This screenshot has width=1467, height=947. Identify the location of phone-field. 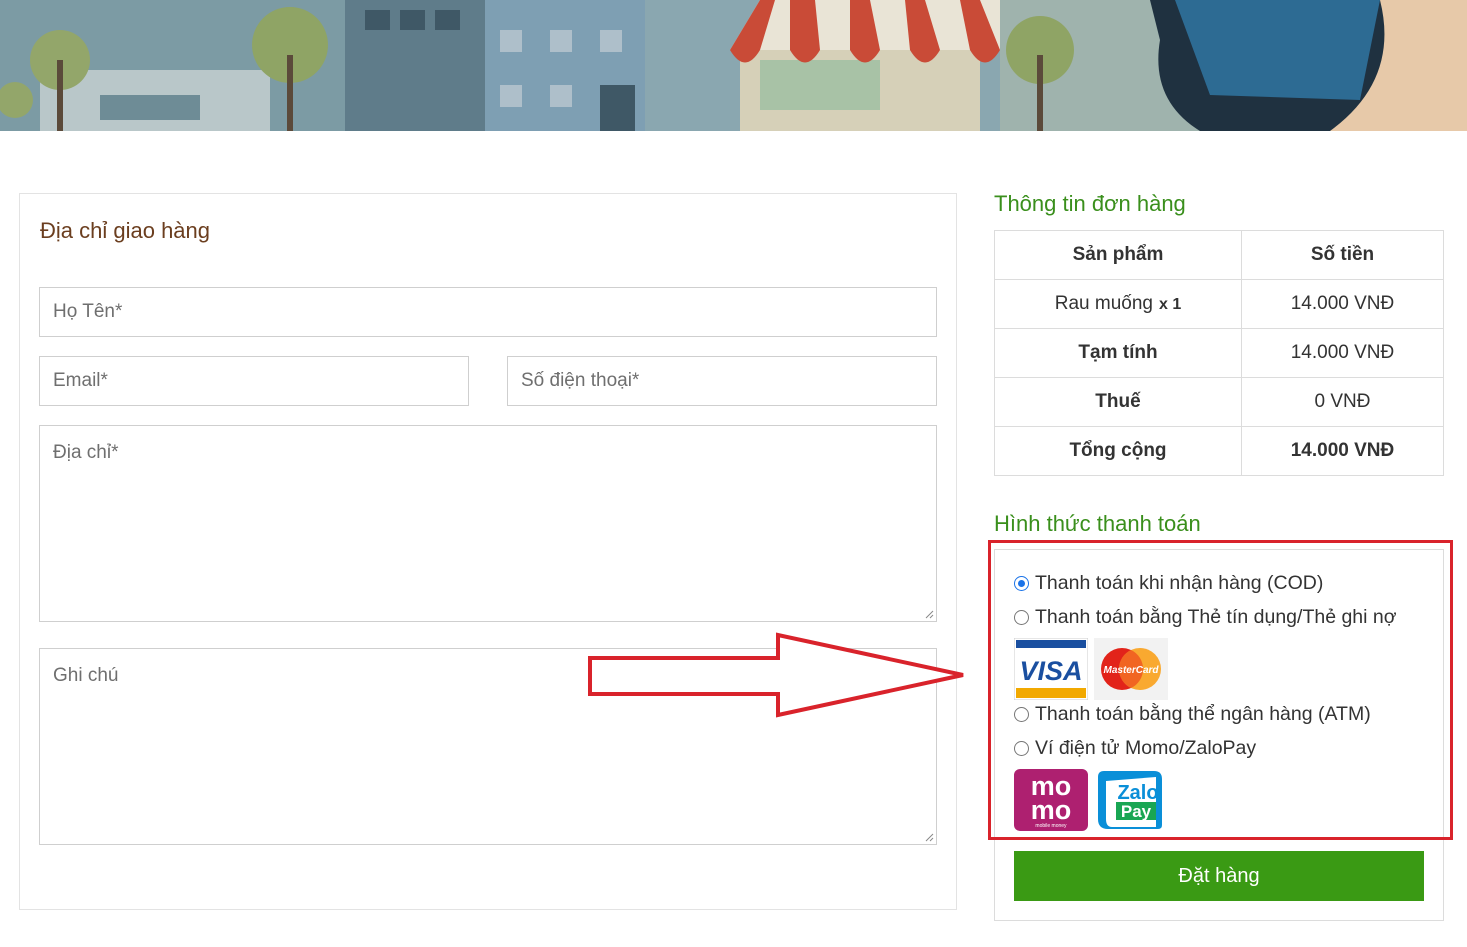
(722, 381).